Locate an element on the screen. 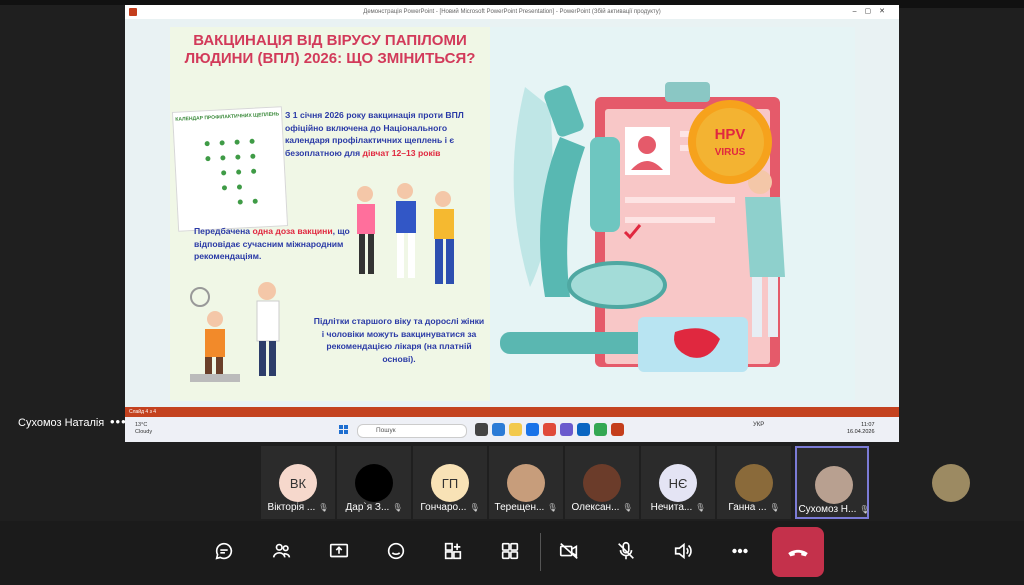 This screenshot has height=585, width=1024. participant-tile: Сухомоз Н... 🎙 is located at coordinates (832, 482).